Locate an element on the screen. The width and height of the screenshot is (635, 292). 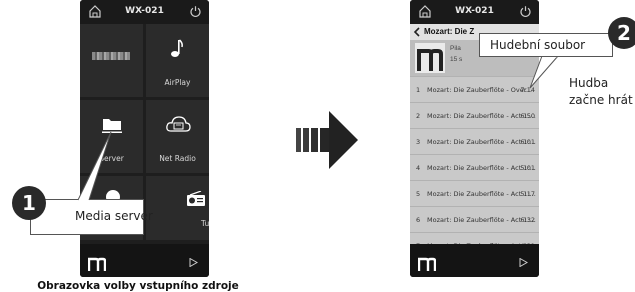
step-1-badge: 1 is located at coordinates (29, 203).